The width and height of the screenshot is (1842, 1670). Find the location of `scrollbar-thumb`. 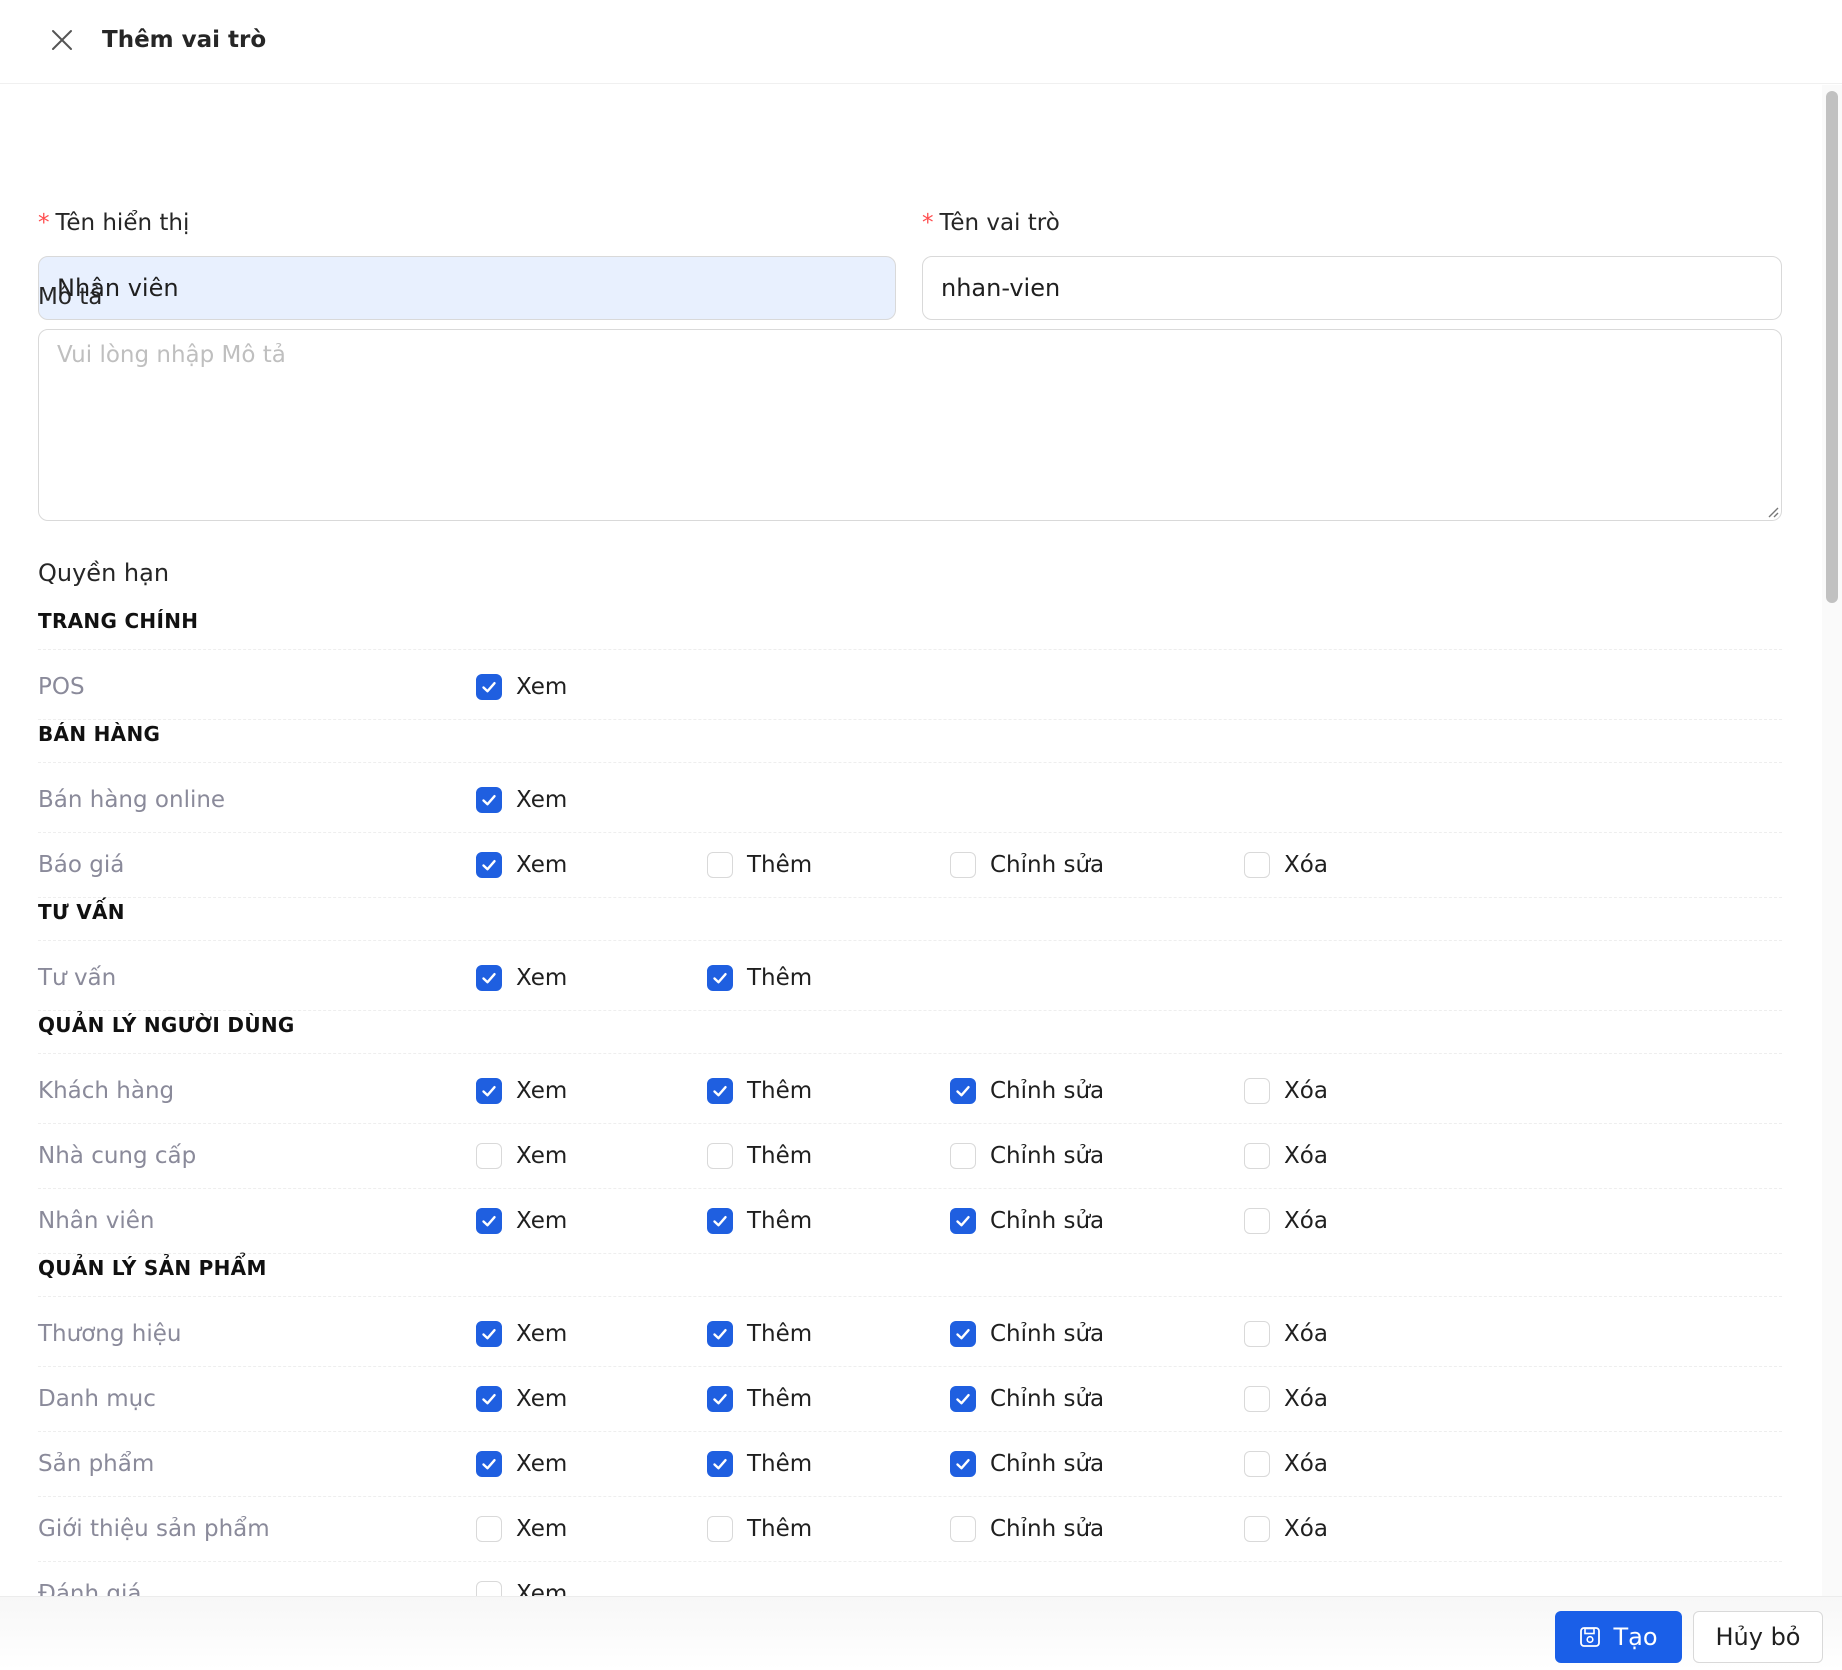

scrollbar-thumb is located at coordinates (1832, 347).